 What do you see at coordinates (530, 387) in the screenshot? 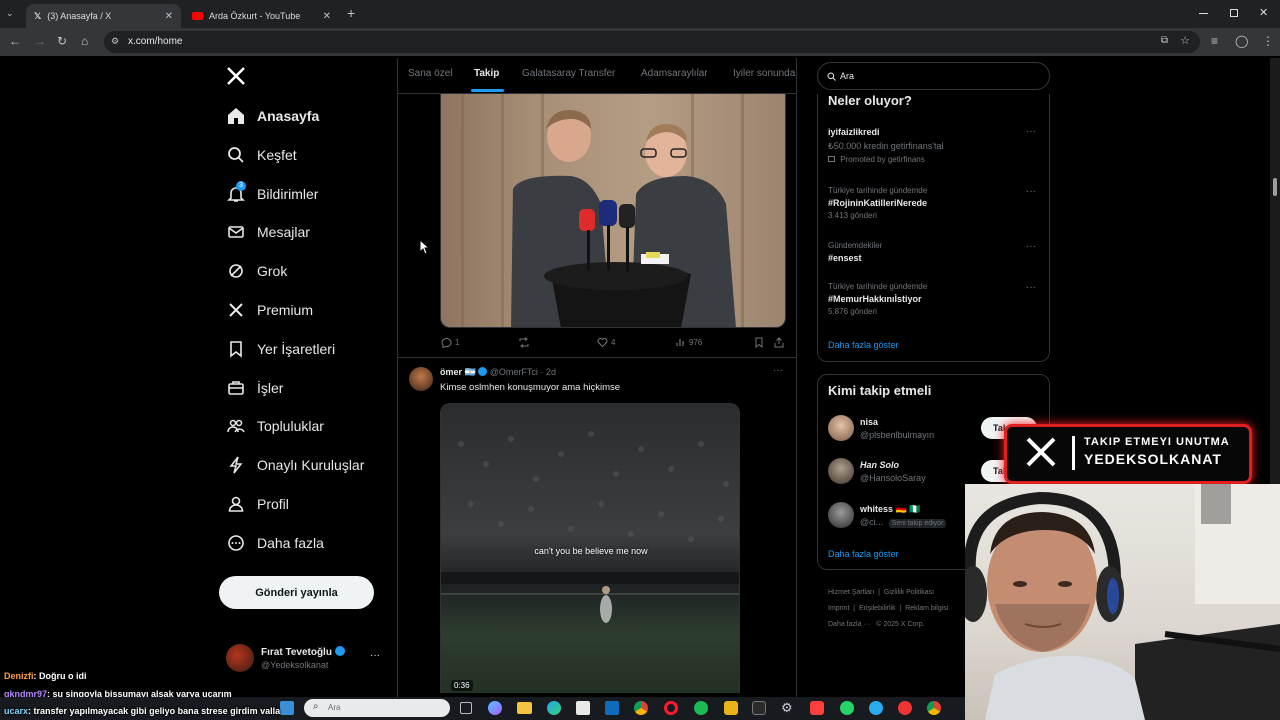
I see `post-text: Kimse oslmhen konuşmuyor ama hiçkimse` at bounding box center [530, 387].